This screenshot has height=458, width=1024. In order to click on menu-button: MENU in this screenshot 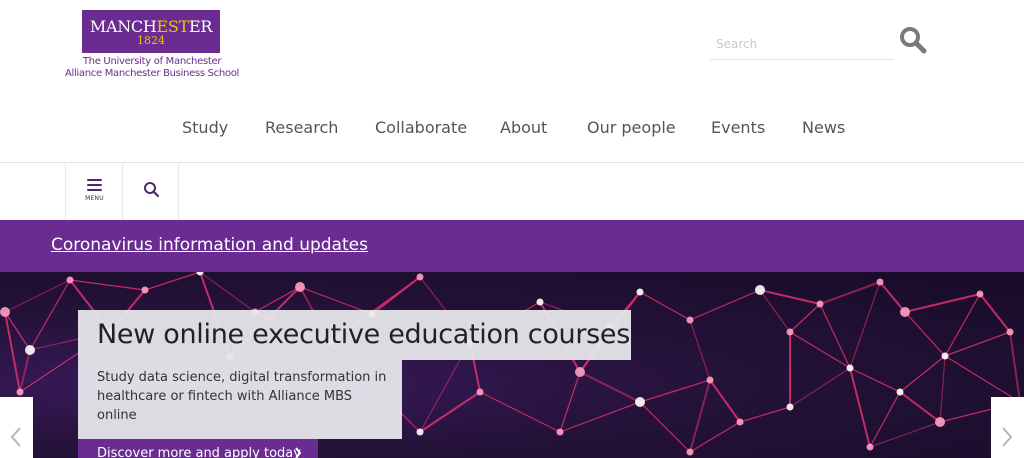, I will do `click(93, 191)`.